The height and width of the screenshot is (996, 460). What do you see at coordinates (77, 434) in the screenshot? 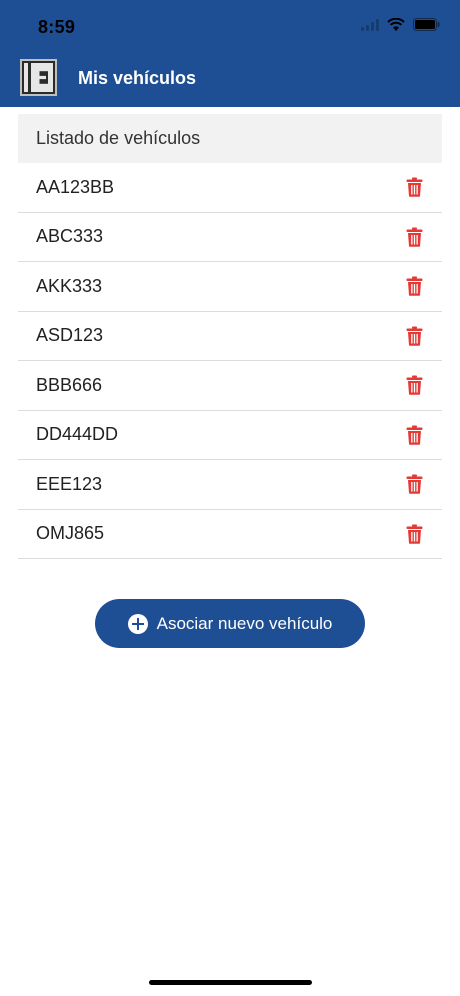
I see `vehicle-plate: DD444DD` at bounding box center [77, 434].